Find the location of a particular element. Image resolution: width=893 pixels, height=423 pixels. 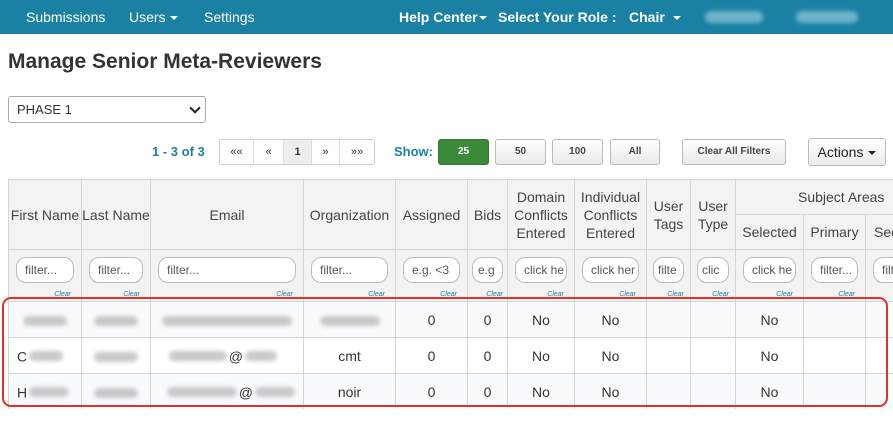

page-last-button: »» is located at coordinates (357, 152).